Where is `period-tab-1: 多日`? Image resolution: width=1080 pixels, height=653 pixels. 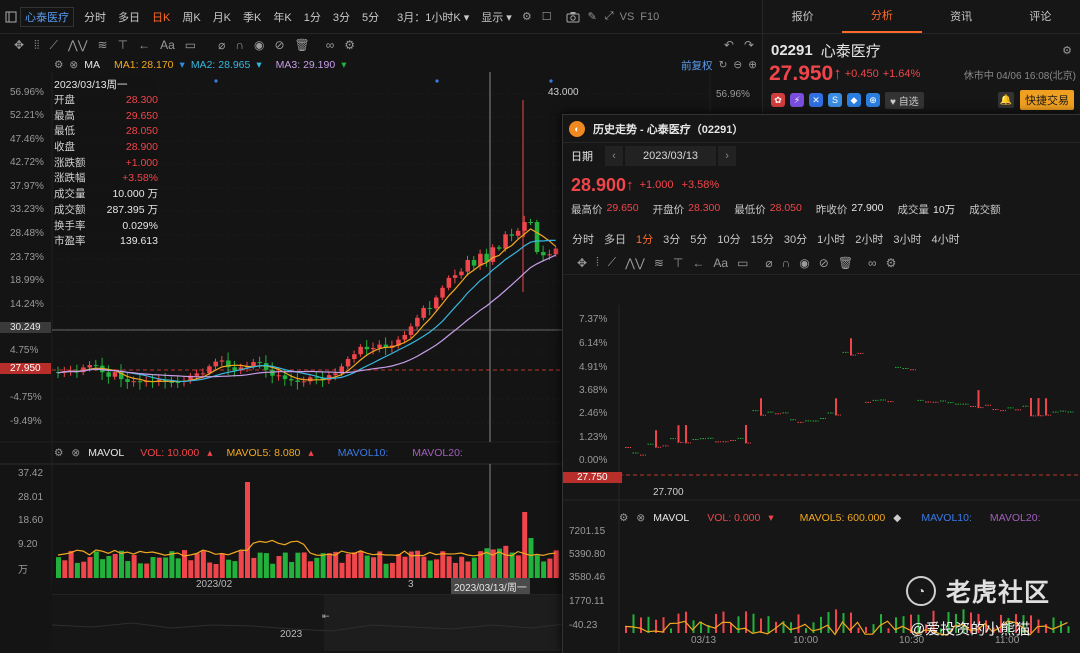
period-tab-1: 多日 is located at coordinates (129, 17).